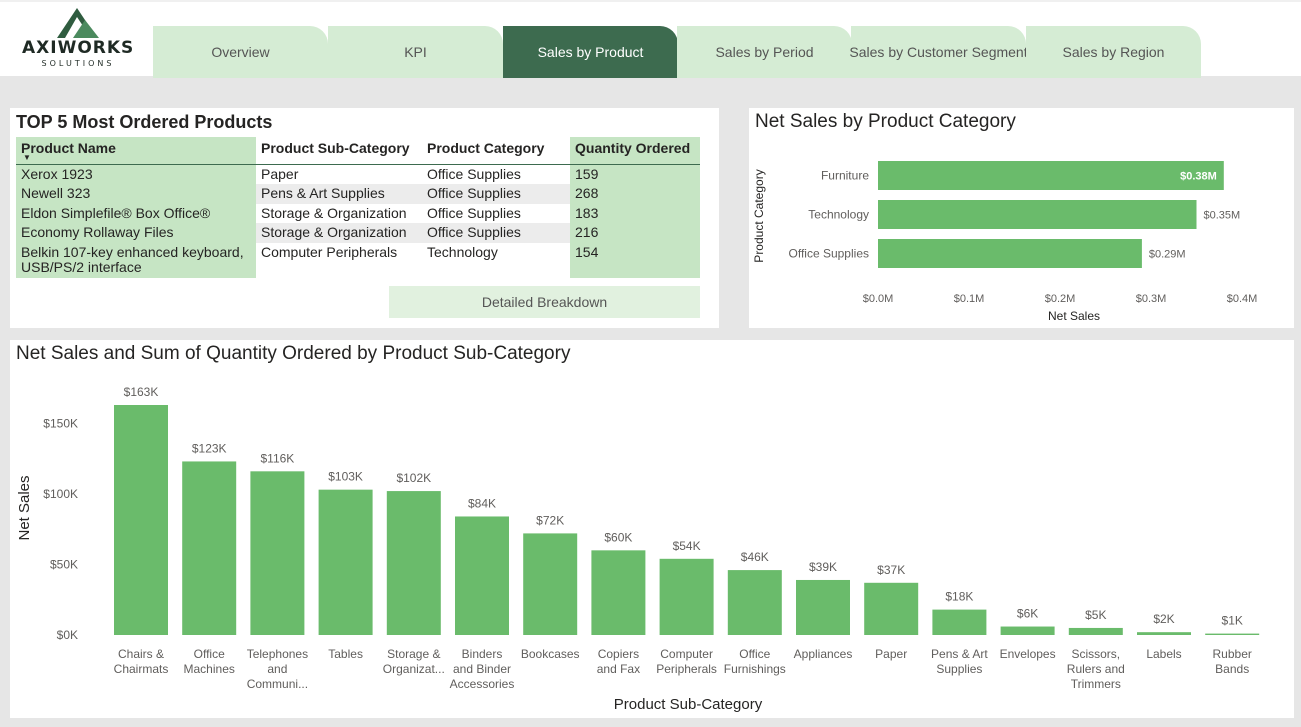  I want to click on x-tick-label: Office Furnishings, so click(755, 661).